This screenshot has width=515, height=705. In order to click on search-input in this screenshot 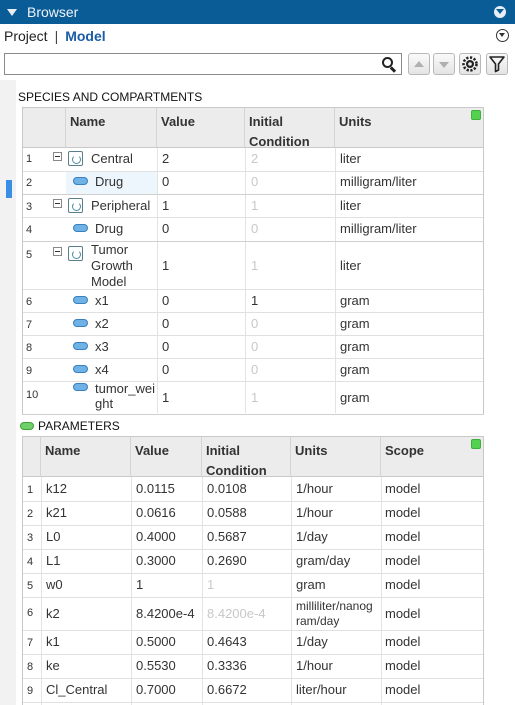, I will do `click(190, 64)`.